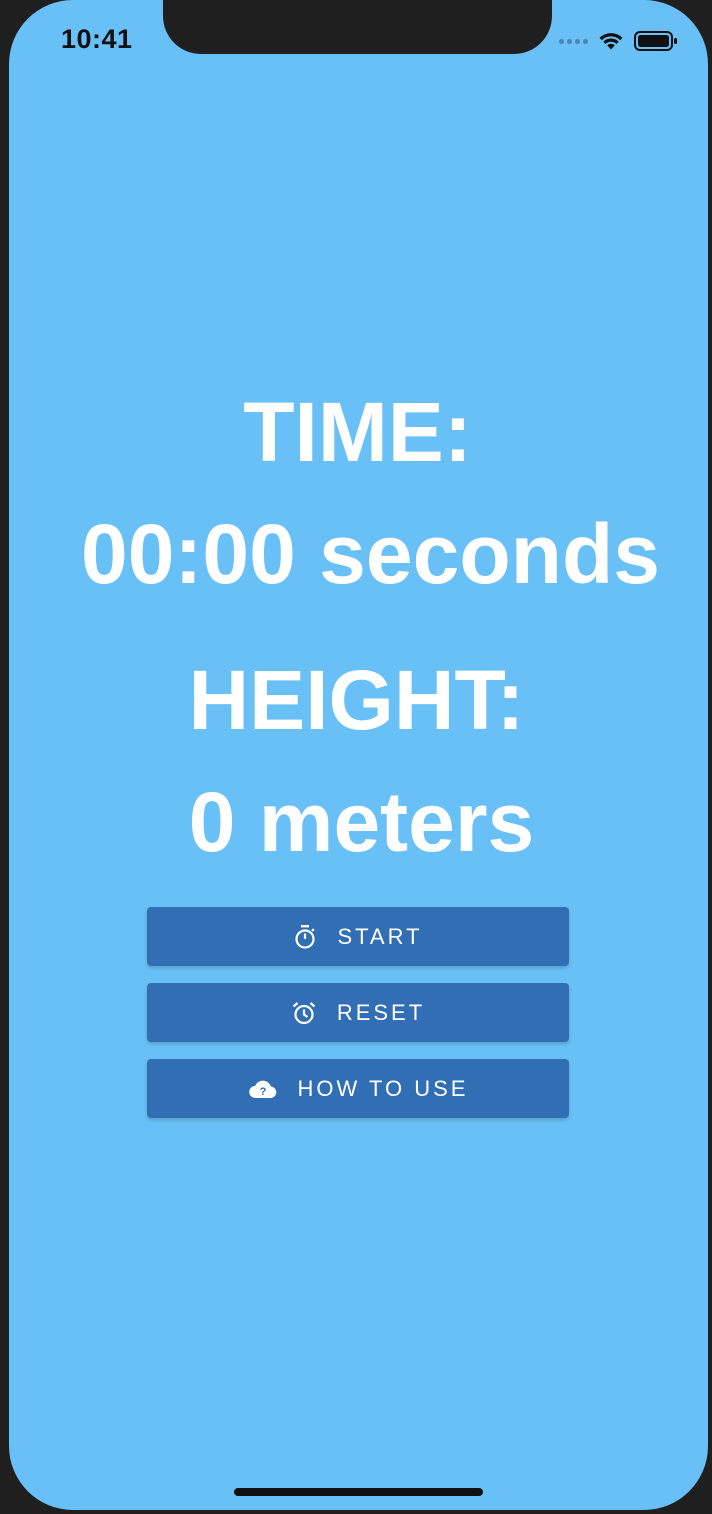  Describe the element at coordinates (611, 41) in the screenshot. I see `wifi-icon` at that location.